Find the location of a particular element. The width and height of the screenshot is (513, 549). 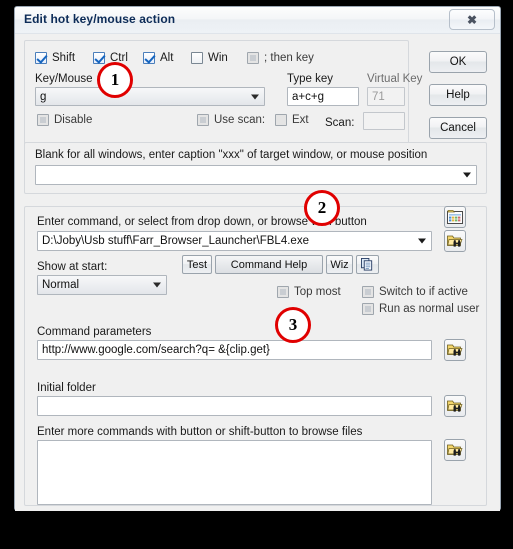

checkbox-win-label: Win is located at coordinates (218, 58).